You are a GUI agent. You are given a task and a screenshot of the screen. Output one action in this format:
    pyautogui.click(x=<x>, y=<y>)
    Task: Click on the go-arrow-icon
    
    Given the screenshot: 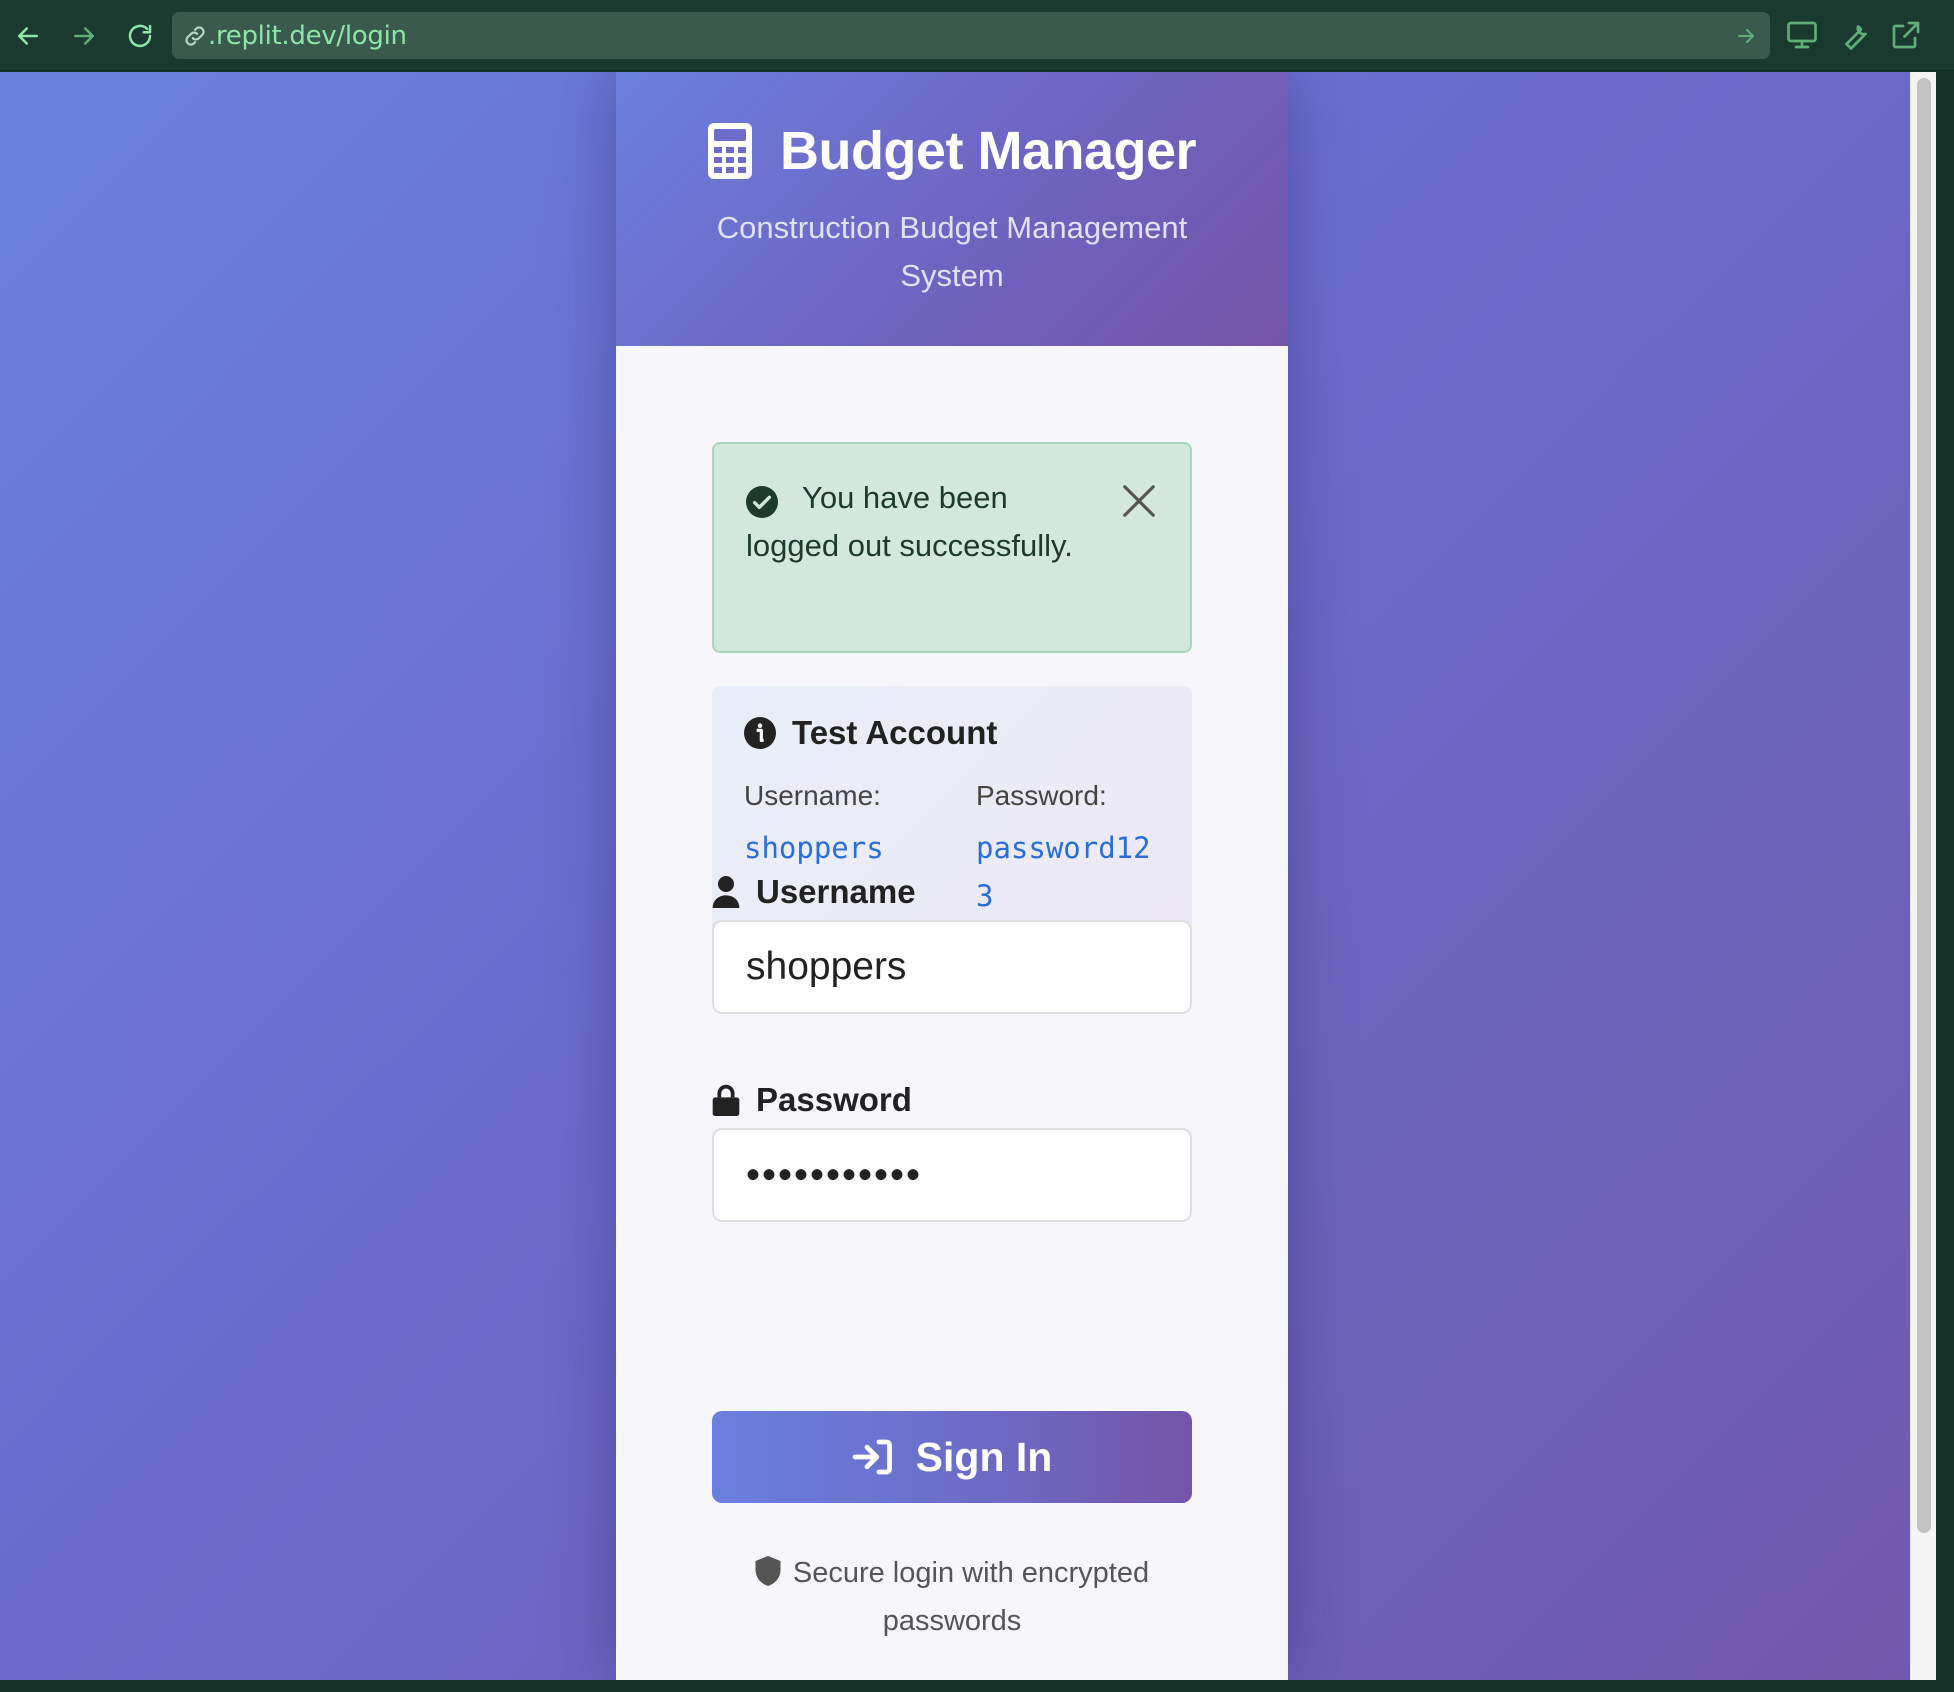 What is the action you would take?
    pyautogui.click(x=1746, y=36)
    